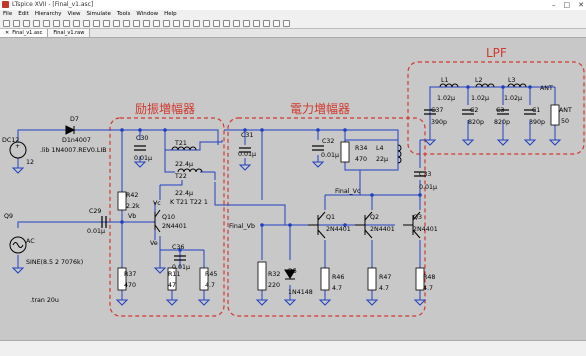 The height and width of the screenshot is (356, 586). I want to click on label-c36-value: 0.01μ, so click(181, 267).